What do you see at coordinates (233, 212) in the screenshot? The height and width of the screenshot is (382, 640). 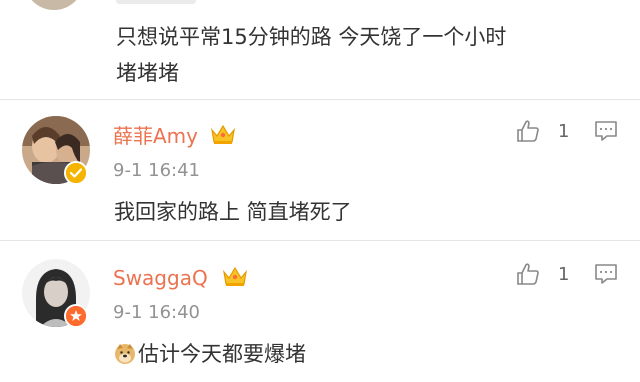 I see `comment-text: 我回家的路上 简直堵死了` at bounding box center [233, 212].